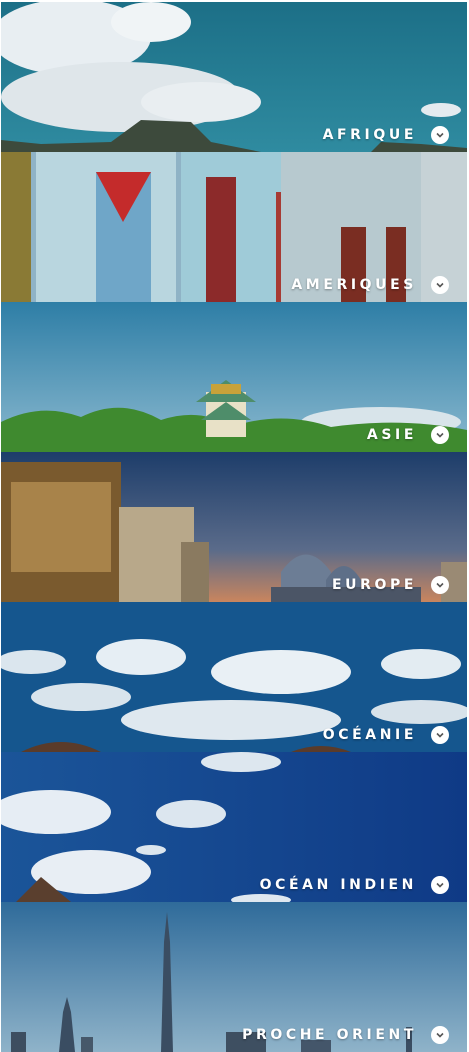 This screenshot has height=1052, width=469. I want to click on region-oceanie: OCÉANIE, so click(234, 677).